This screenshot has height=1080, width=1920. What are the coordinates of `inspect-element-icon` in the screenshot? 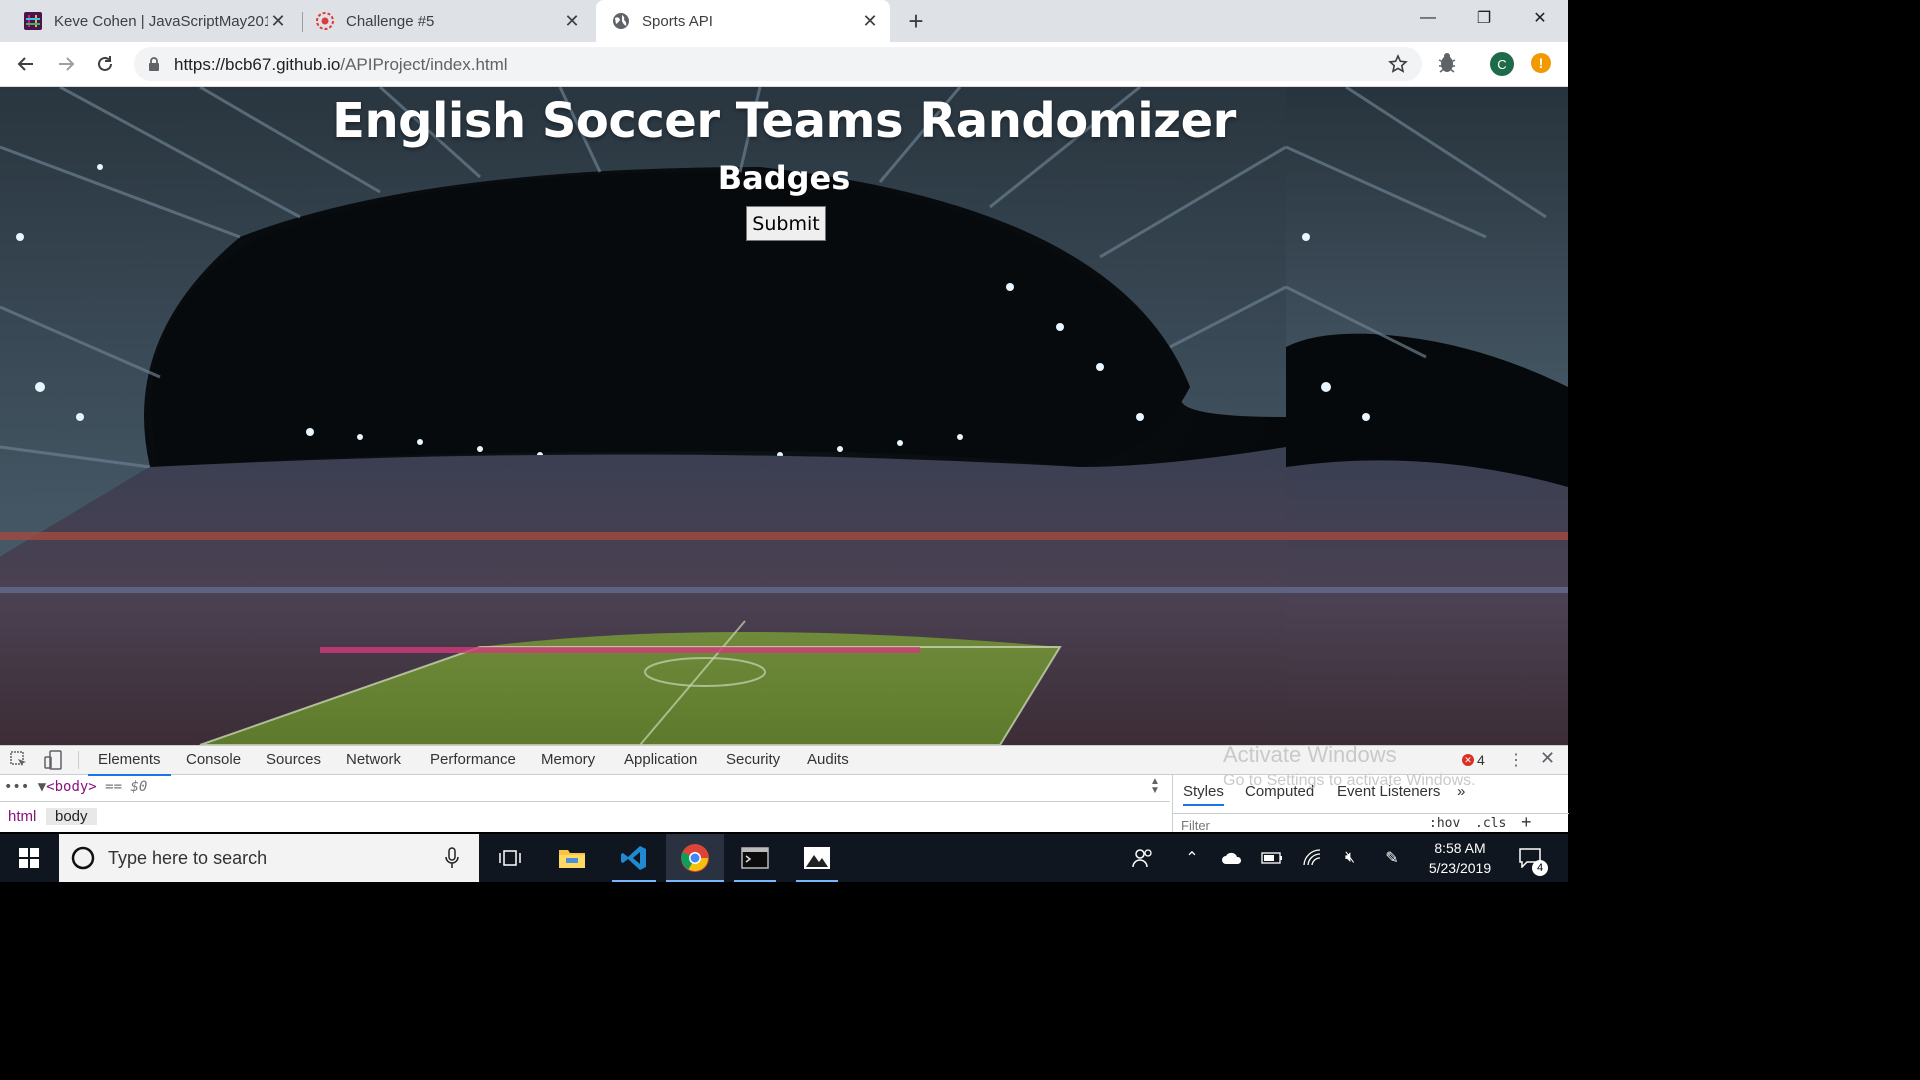 It's located at (19, 760).